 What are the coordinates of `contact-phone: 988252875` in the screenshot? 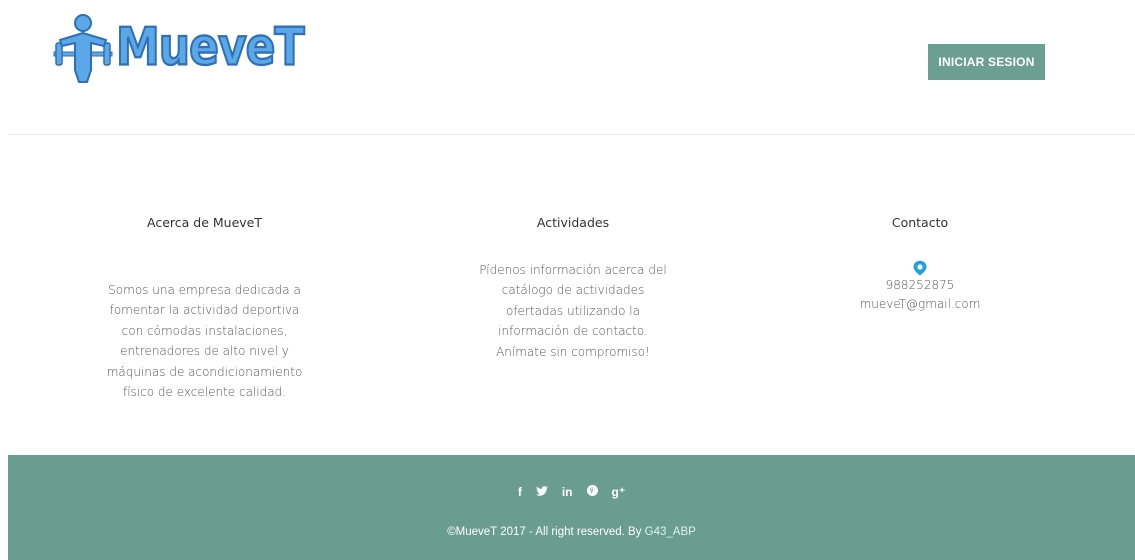 It's located at (920, 284).